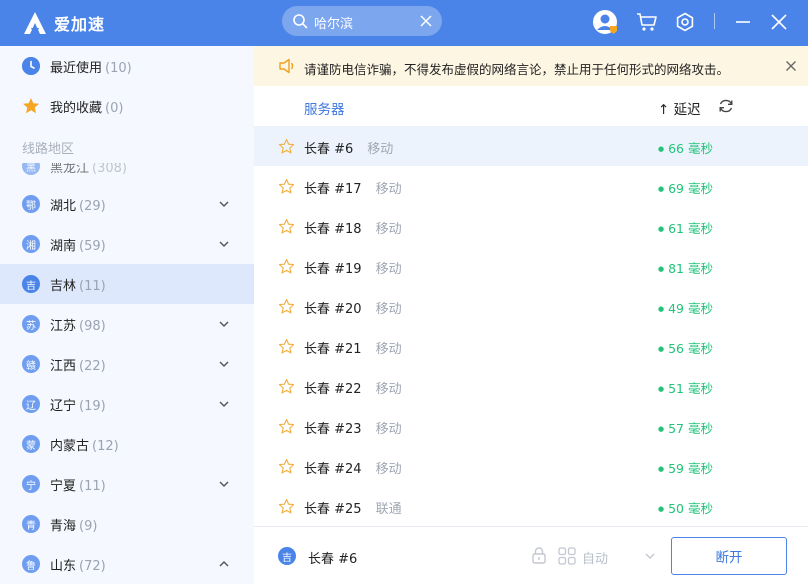  What do you see at coordinates (685, 427) in the screenshot?
I see `server-latency: 57 毫秒` at bounding box center [685, 427].